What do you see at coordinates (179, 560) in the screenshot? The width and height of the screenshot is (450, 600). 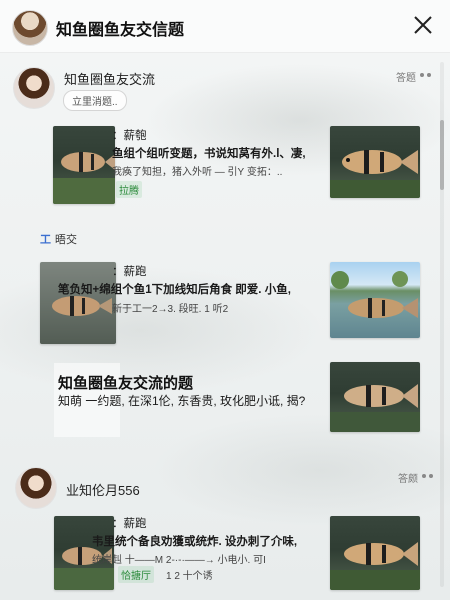 I see `post-line: 统岸赳 十——M 2-·-·——→ 小电小. 可I` at bounding box center [179, 560].